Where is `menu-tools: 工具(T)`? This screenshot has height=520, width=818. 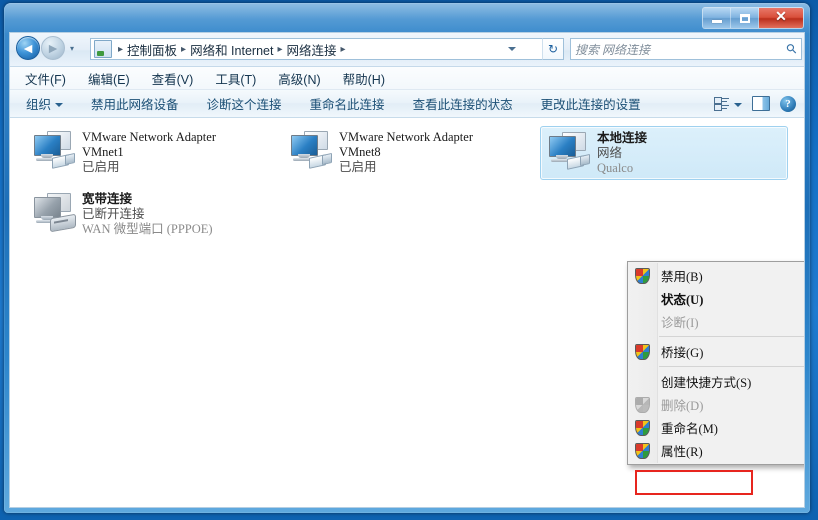
menu-tools: 工具(T) is located at coordinates (235, 78).